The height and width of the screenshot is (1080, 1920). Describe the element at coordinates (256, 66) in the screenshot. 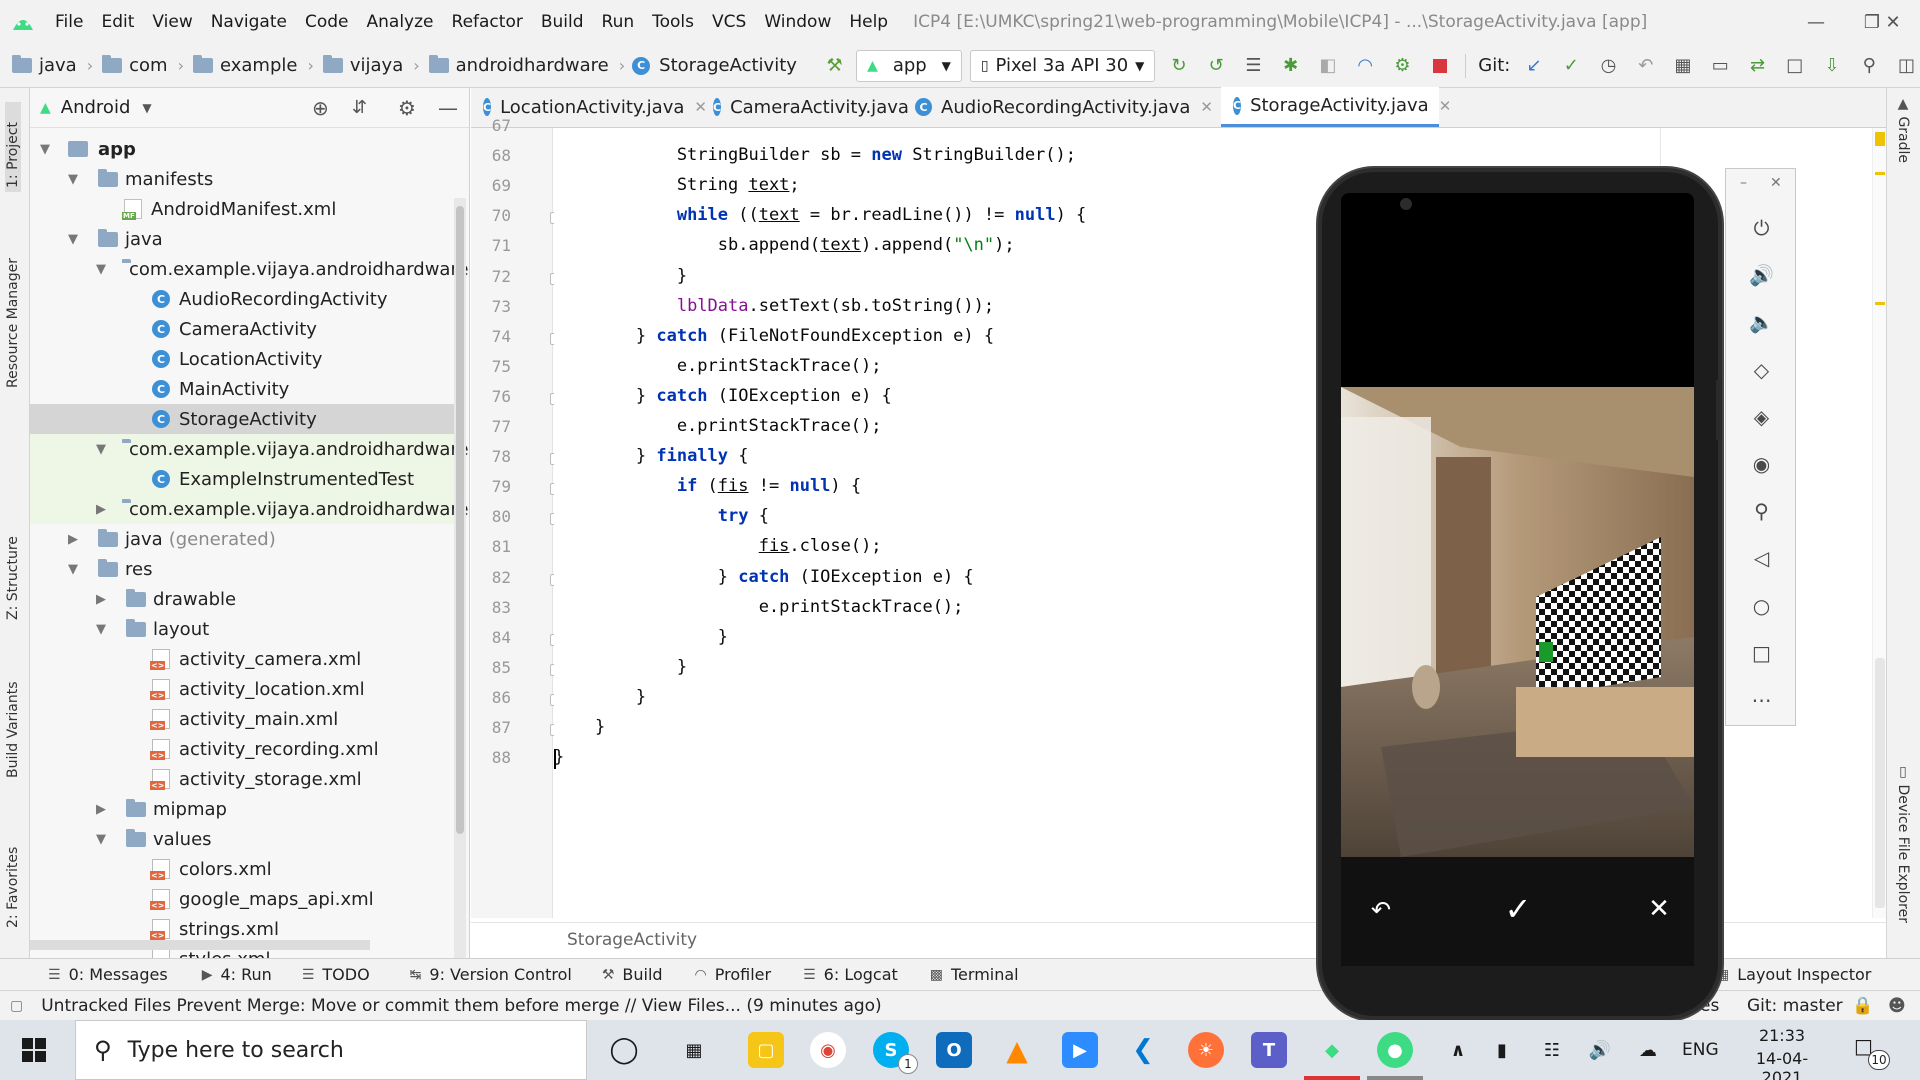

I see `breadcrumb-example: example ›` at that location.